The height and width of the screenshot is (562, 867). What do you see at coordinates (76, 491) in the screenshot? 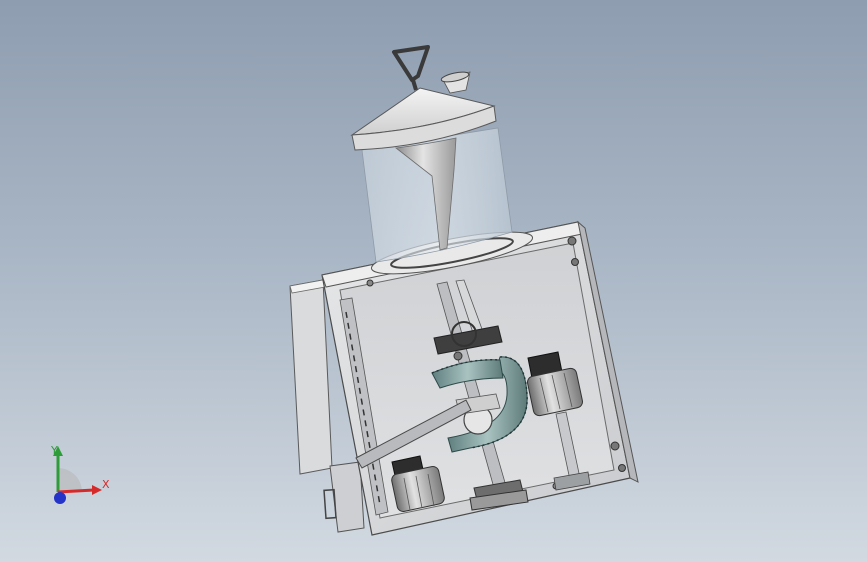
I see `x-axis-icon` at bounding box center [76, 491].